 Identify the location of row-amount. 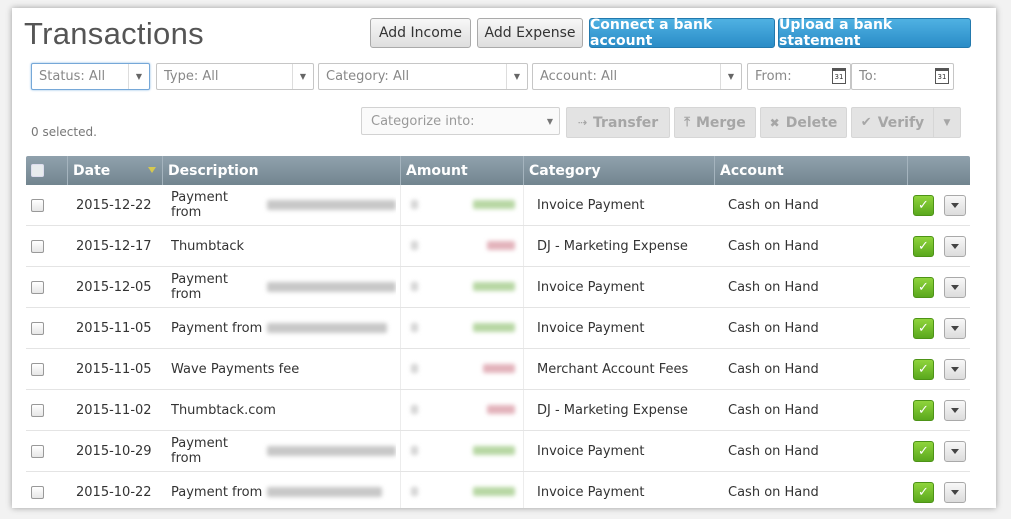
(462, 205).